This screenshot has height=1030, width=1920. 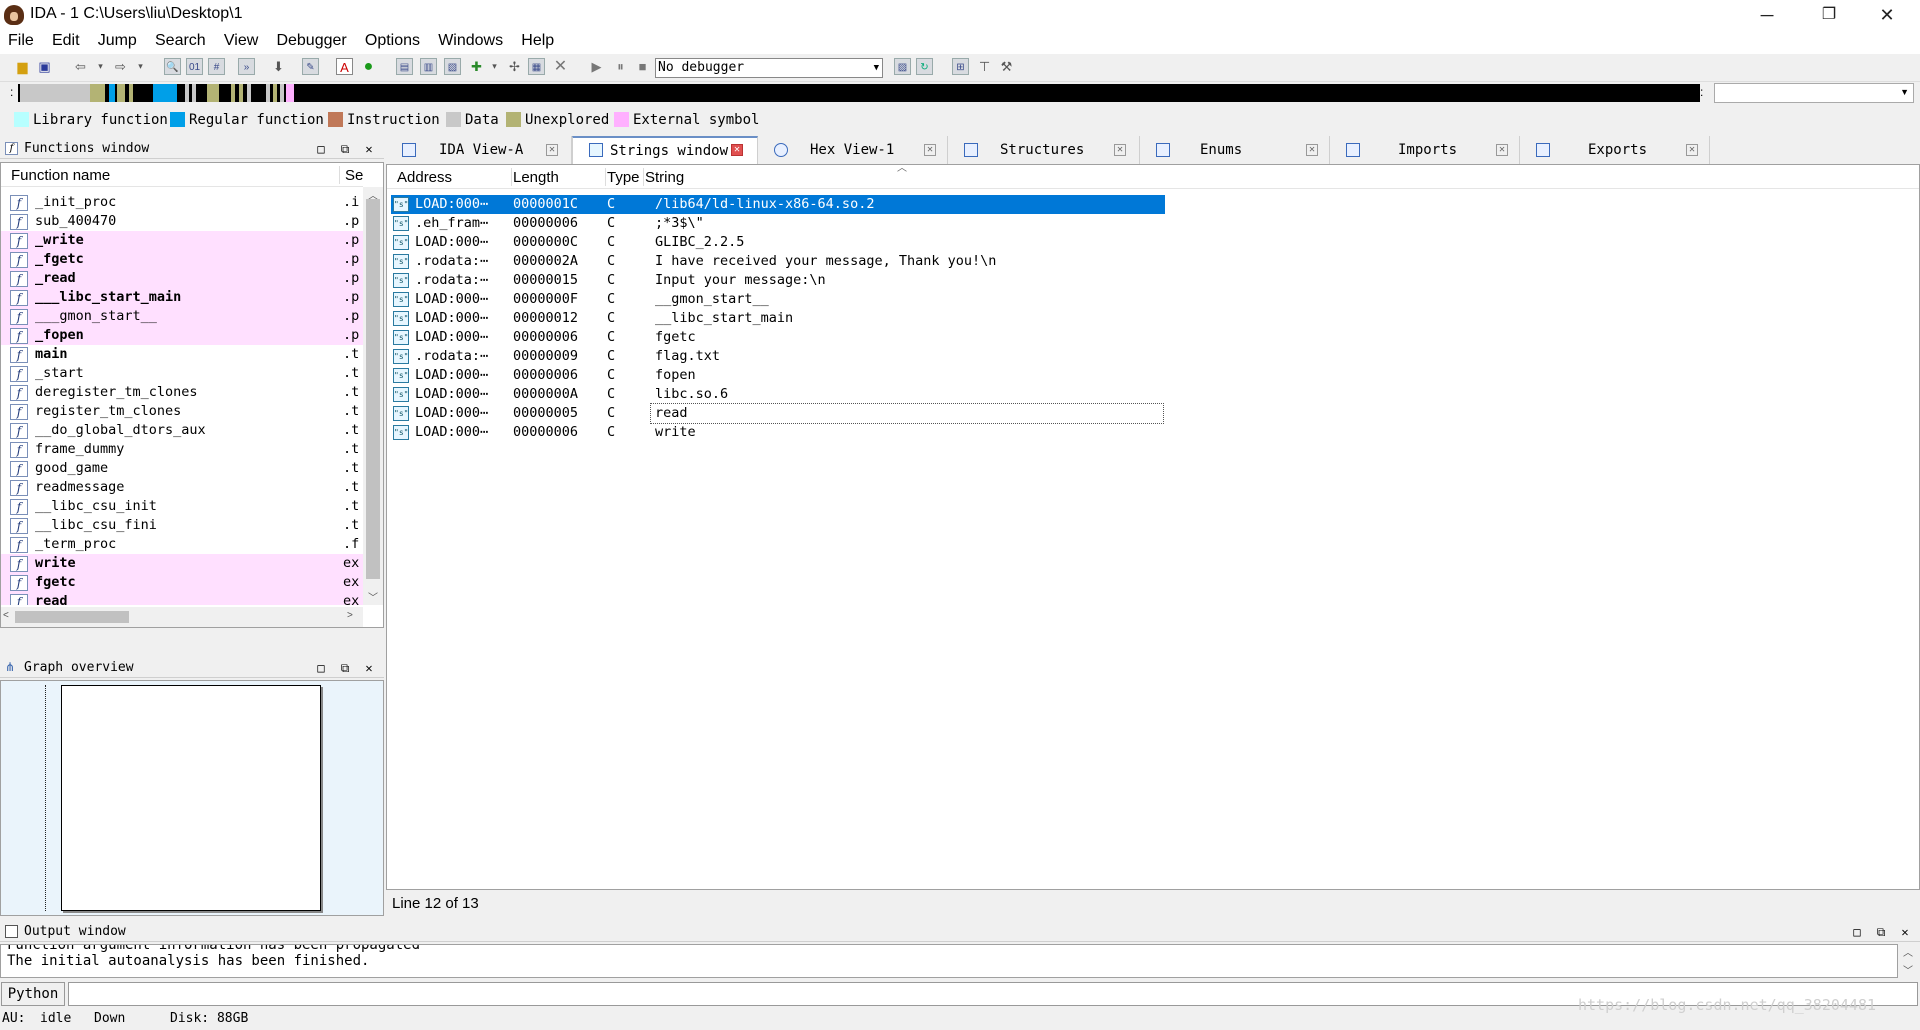 What do you see at coordinates (991, 413) in the screenshot?
I see `string-row: "s" LOAD:000⋯ 00000005 Cread` at bounding box center [991, 413].